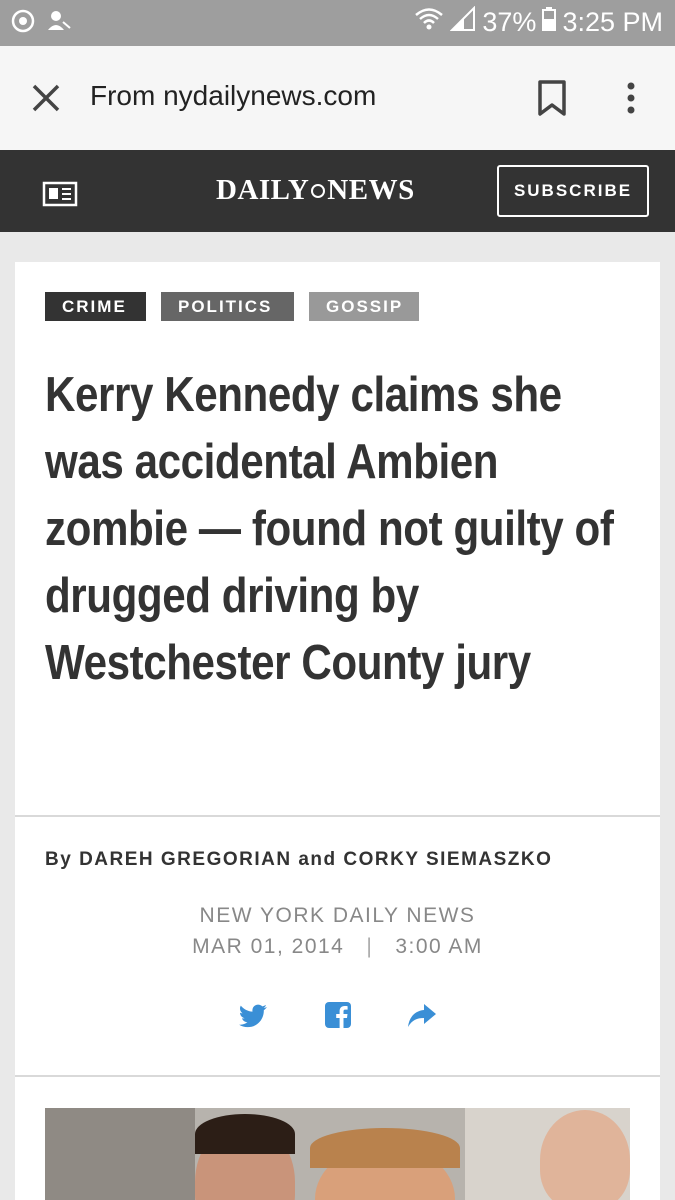  I want to click on wifi-icon, so click(429, 22).